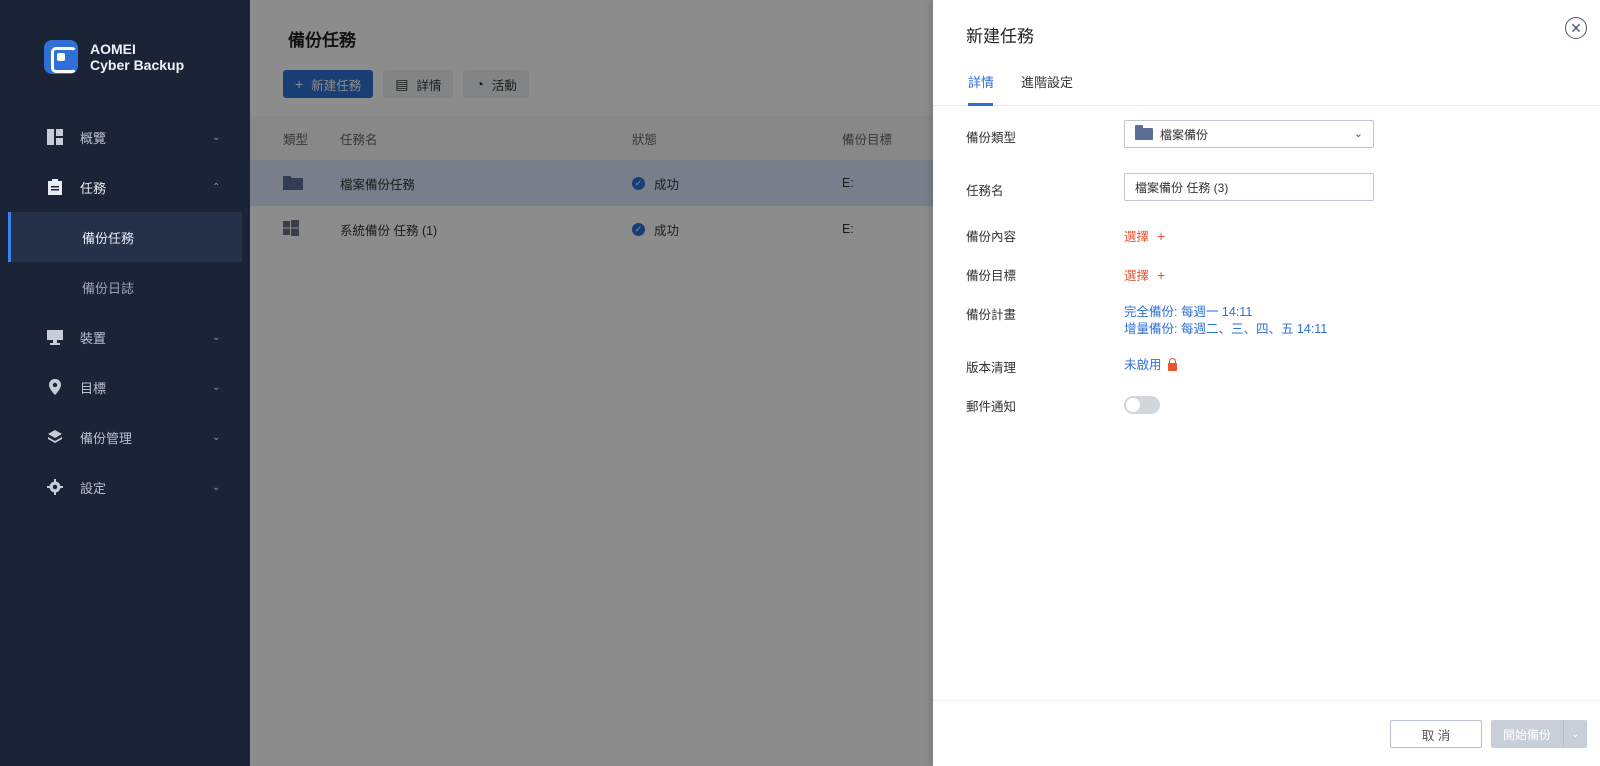  What do you see at coordinates (1143, 365) in the screenshot?
I see `version-cleanup-value: 未啟用` at bounding box center [1143, 365].